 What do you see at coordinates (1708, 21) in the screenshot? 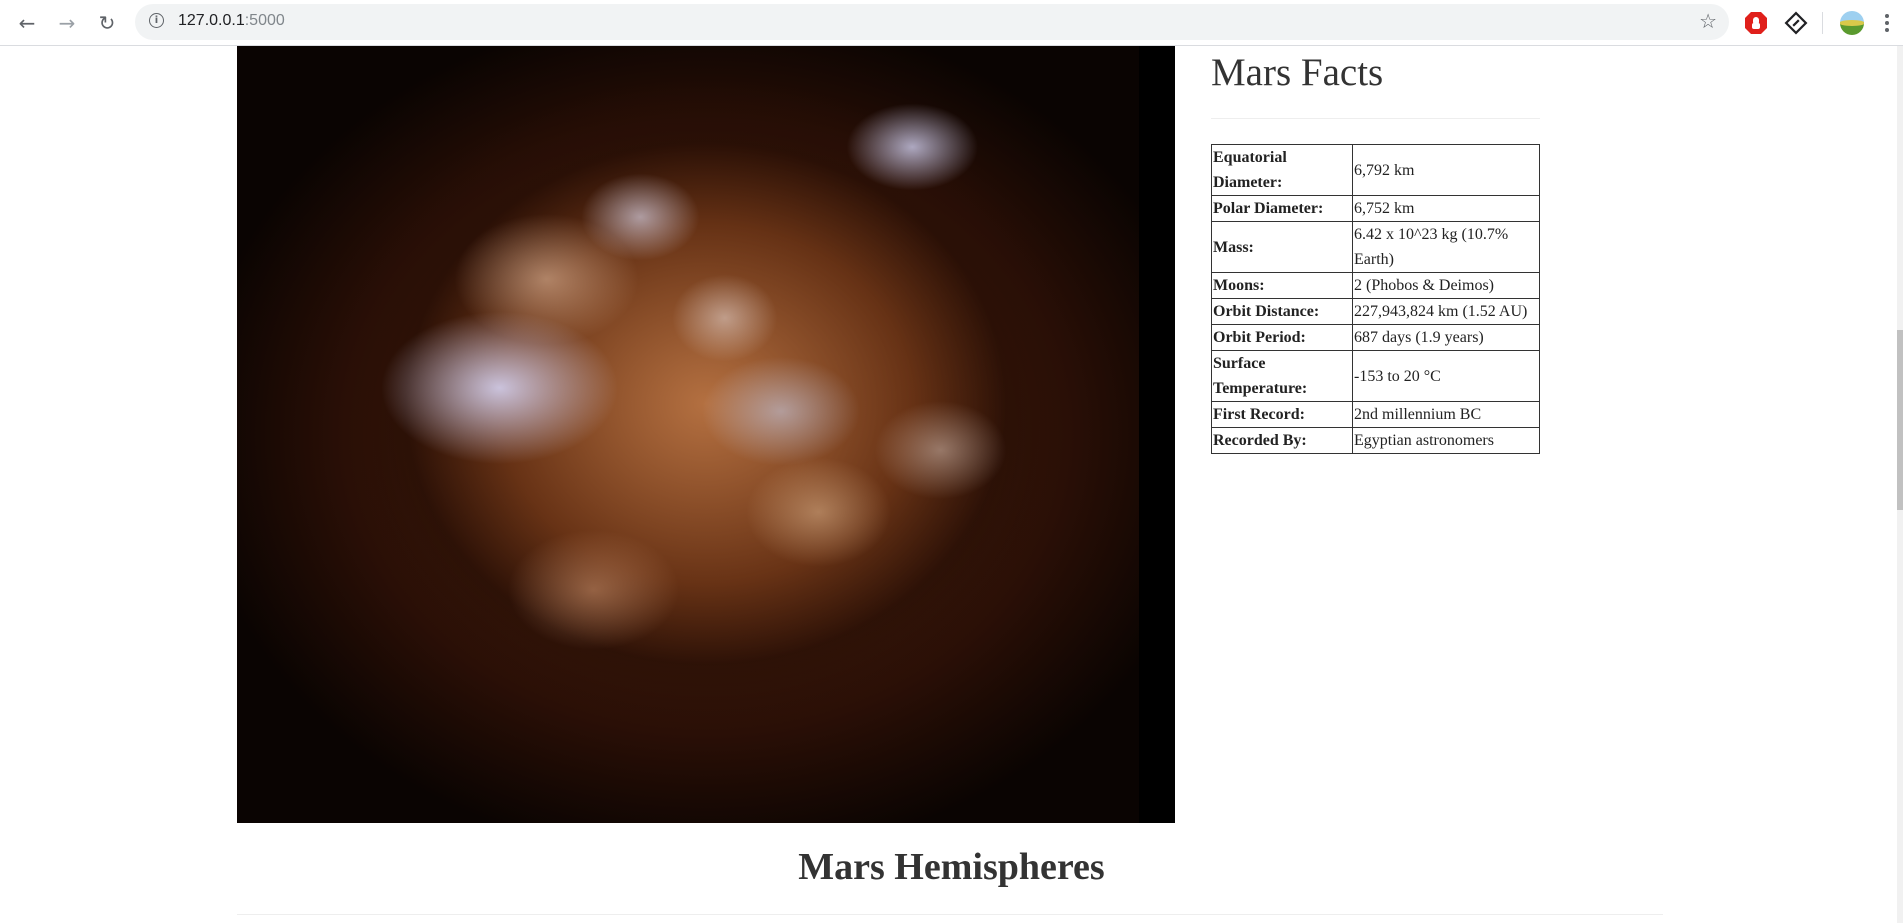
I see `star-icon: ☆` at bounding box center [1708, 21].